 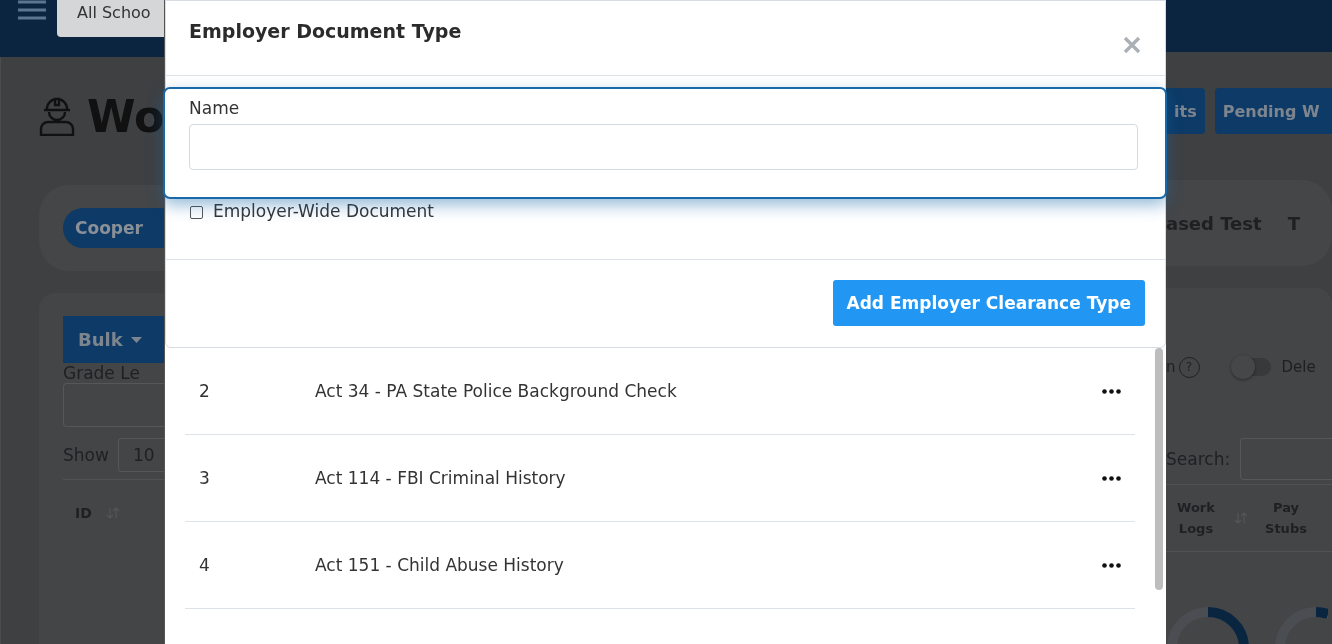 I want to click on table-cell-text: Act 151 - Child Abuse History, so click(x=440, y=565).